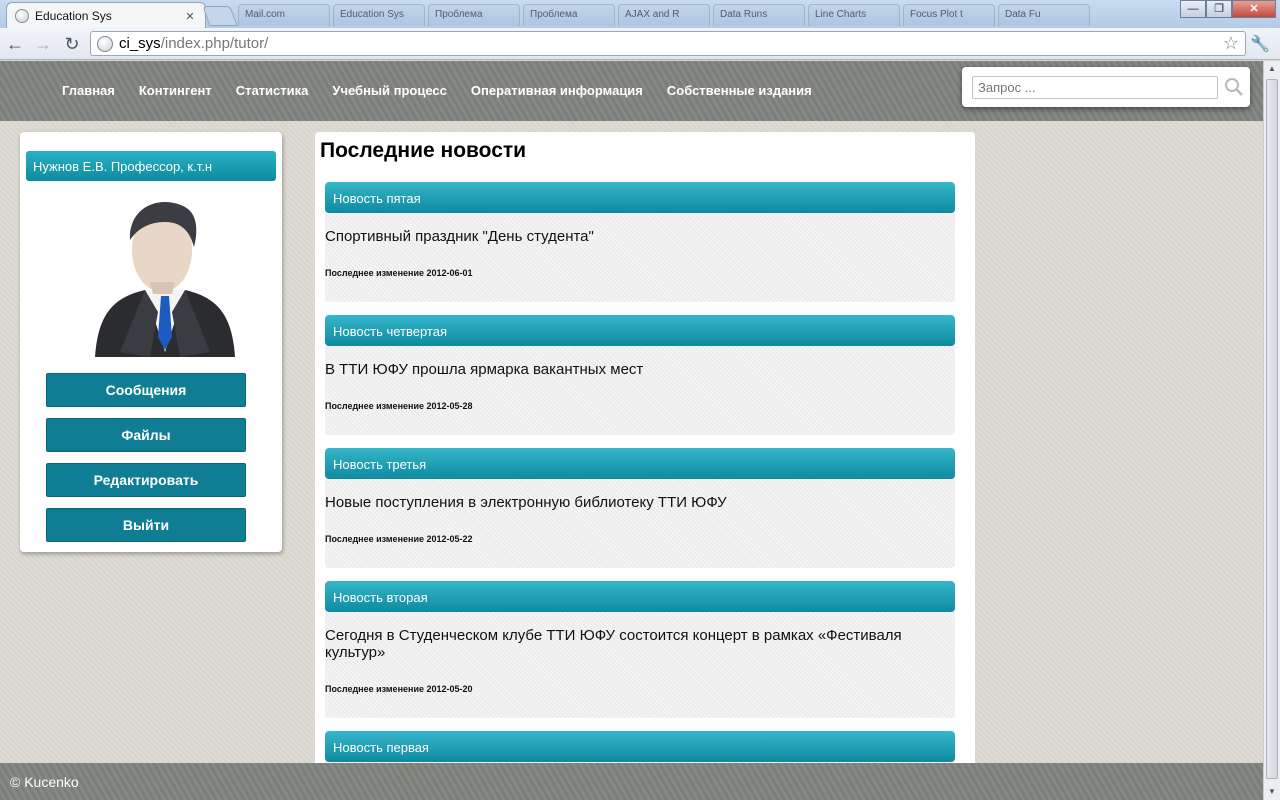  What do you see at coordinates (175, 90) in the screenshot?
I see `menu-item-contingent: Контингент` at bounding box center [175, 90].